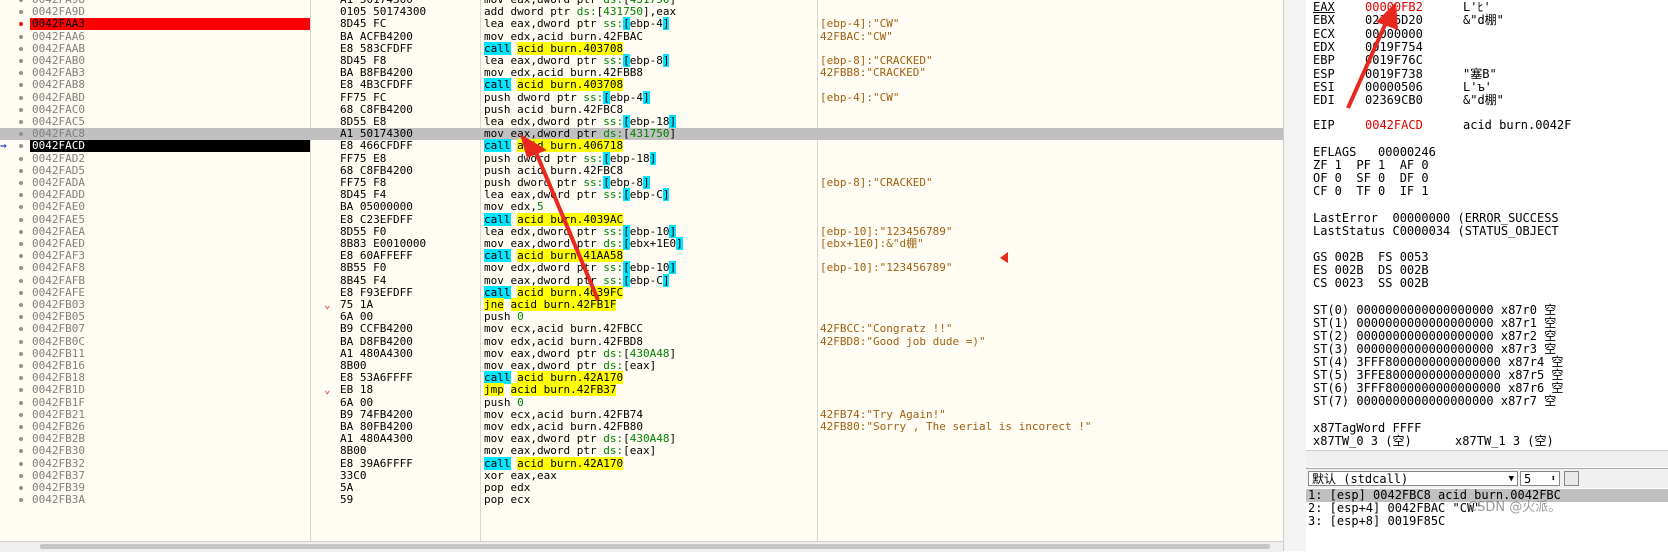 The image size is (1668, 552). What do you see at coordinates (1368, 47) in the screenshot?
I see `register-edx: EDX 0019F754` at bounding box center [1368, 47].